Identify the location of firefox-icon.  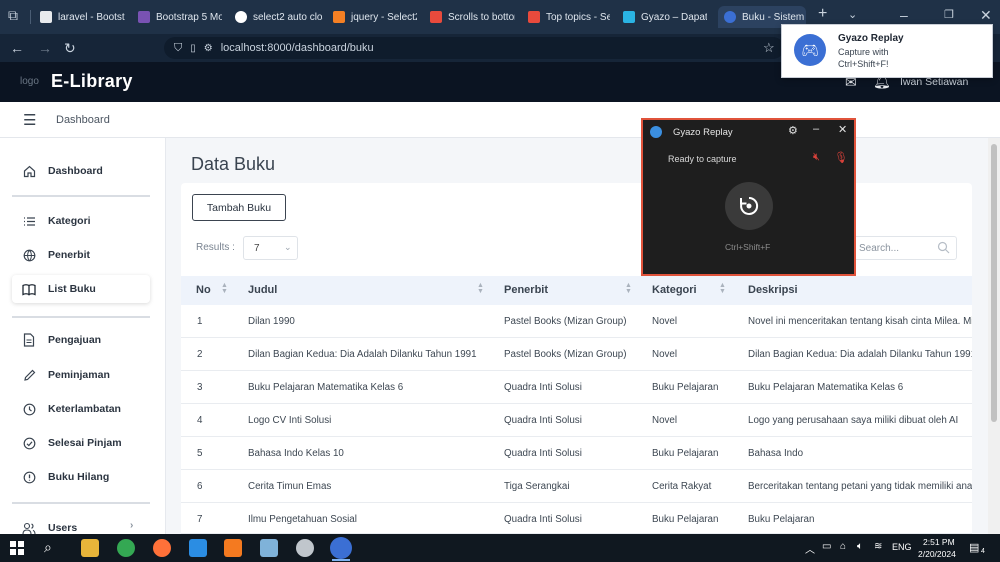
(162, 548).